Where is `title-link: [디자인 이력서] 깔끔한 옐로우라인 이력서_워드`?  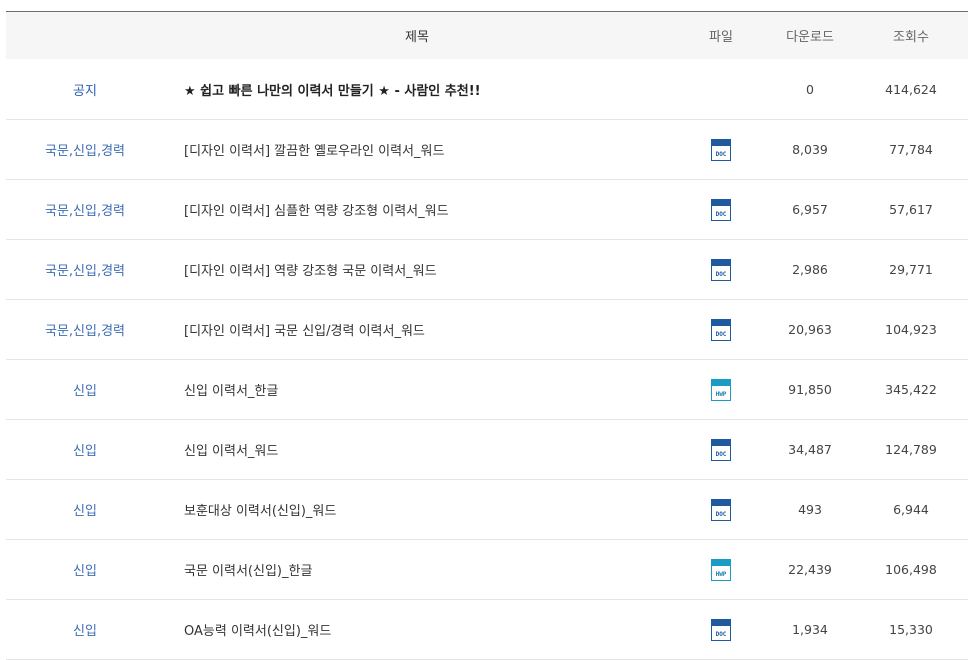
title-link: [디자인 이력서] 깔끔한 옐로우라인 이력서_워드 is located at coordinates (427, 149).